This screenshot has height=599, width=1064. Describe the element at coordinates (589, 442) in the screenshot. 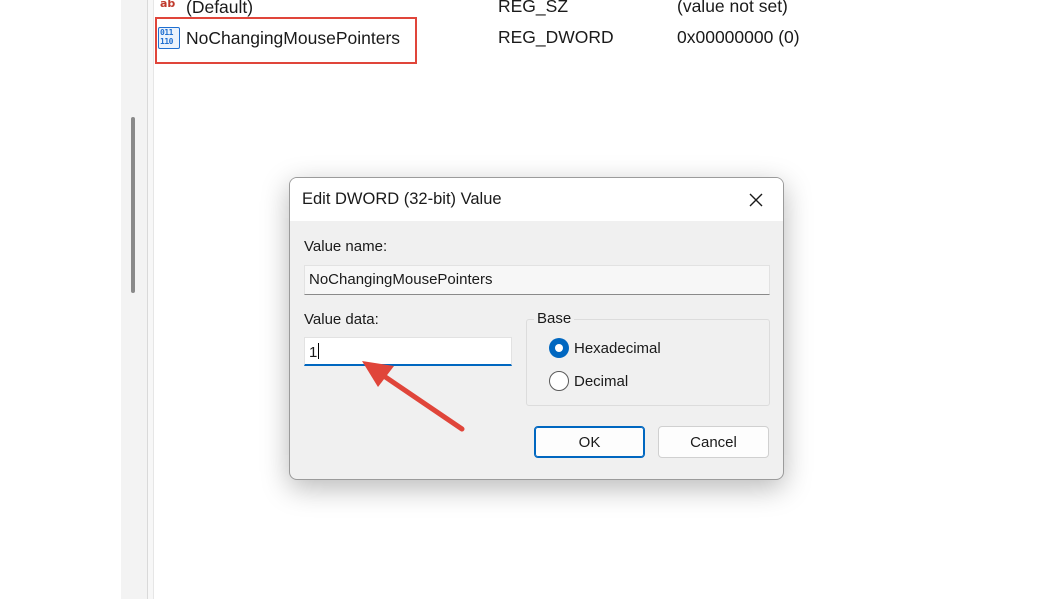

I see `ok-button: OK` at that location.